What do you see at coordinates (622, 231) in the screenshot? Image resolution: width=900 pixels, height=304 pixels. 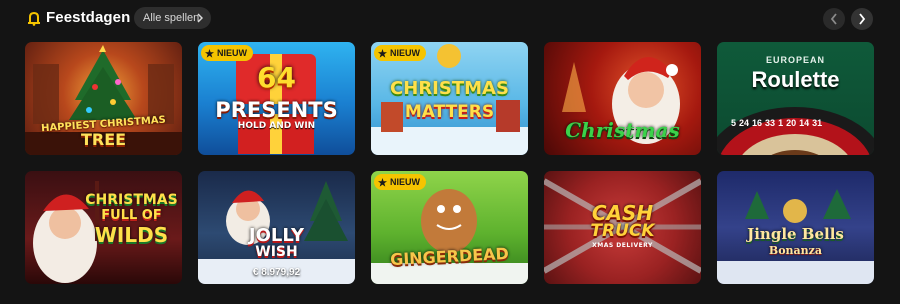 I see `game-title-line: TRUCK` at bounding box center [622, 231].